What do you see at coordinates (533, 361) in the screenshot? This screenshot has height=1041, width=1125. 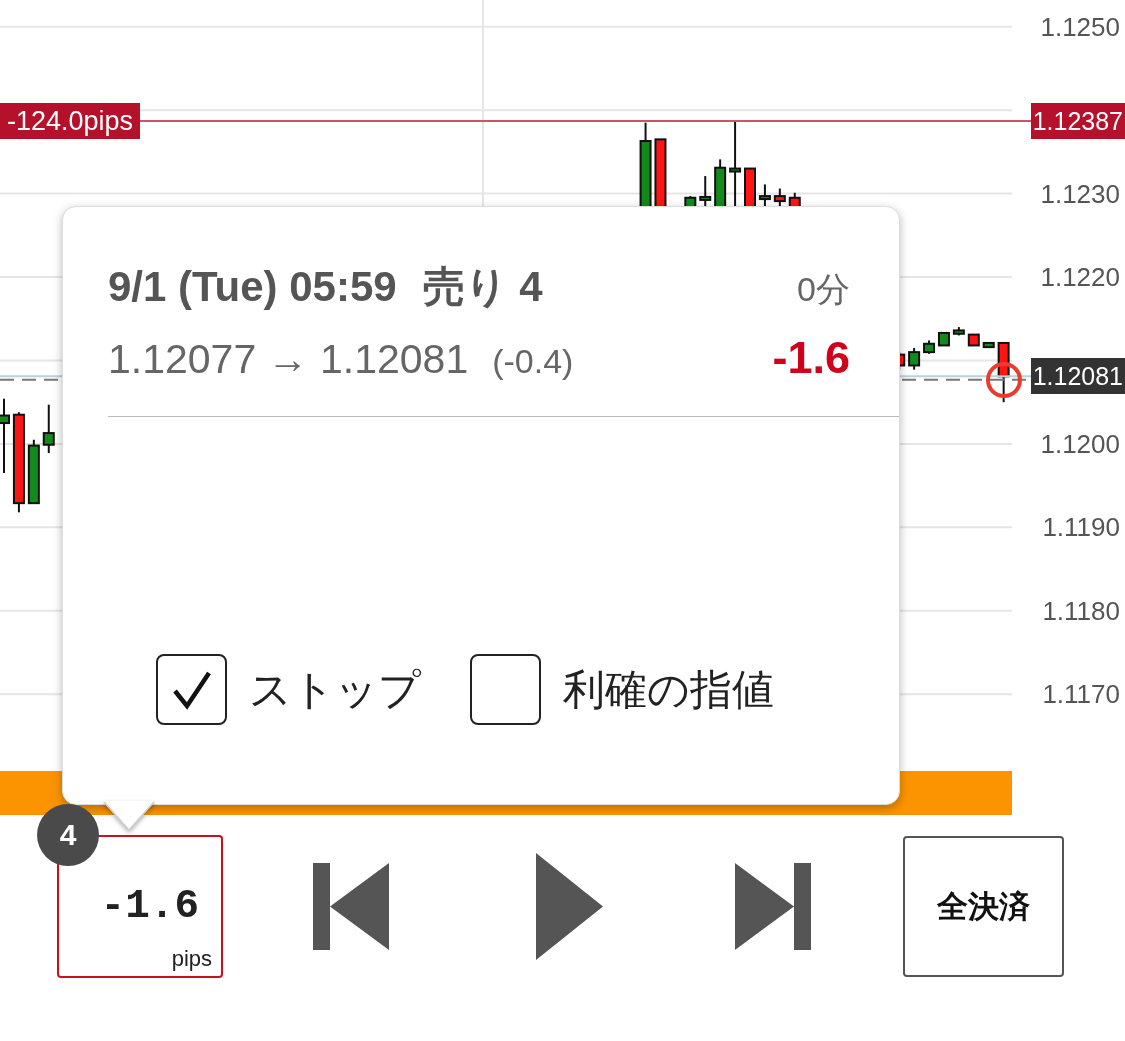 I see `trade-spread: (-0.4)` at bounding box center [533, 361].